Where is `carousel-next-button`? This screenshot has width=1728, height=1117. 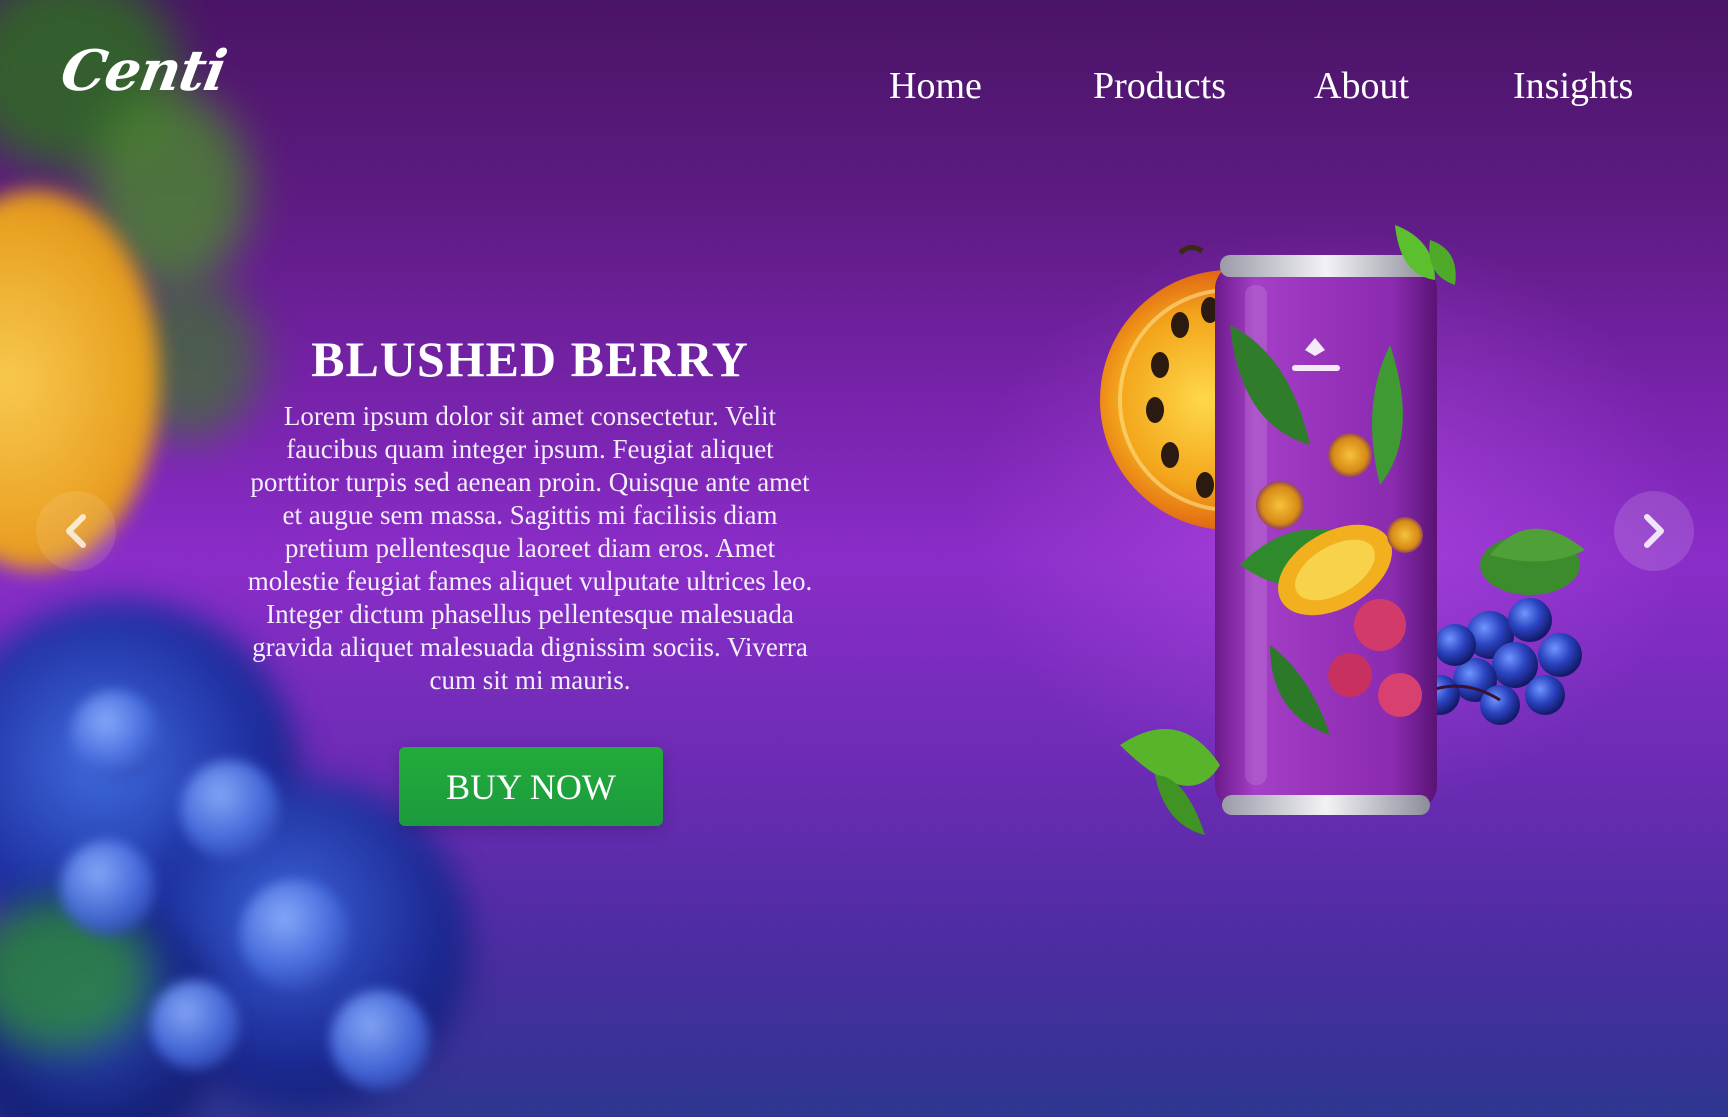
carousel-next-button is located at coordinates (1654, 531).